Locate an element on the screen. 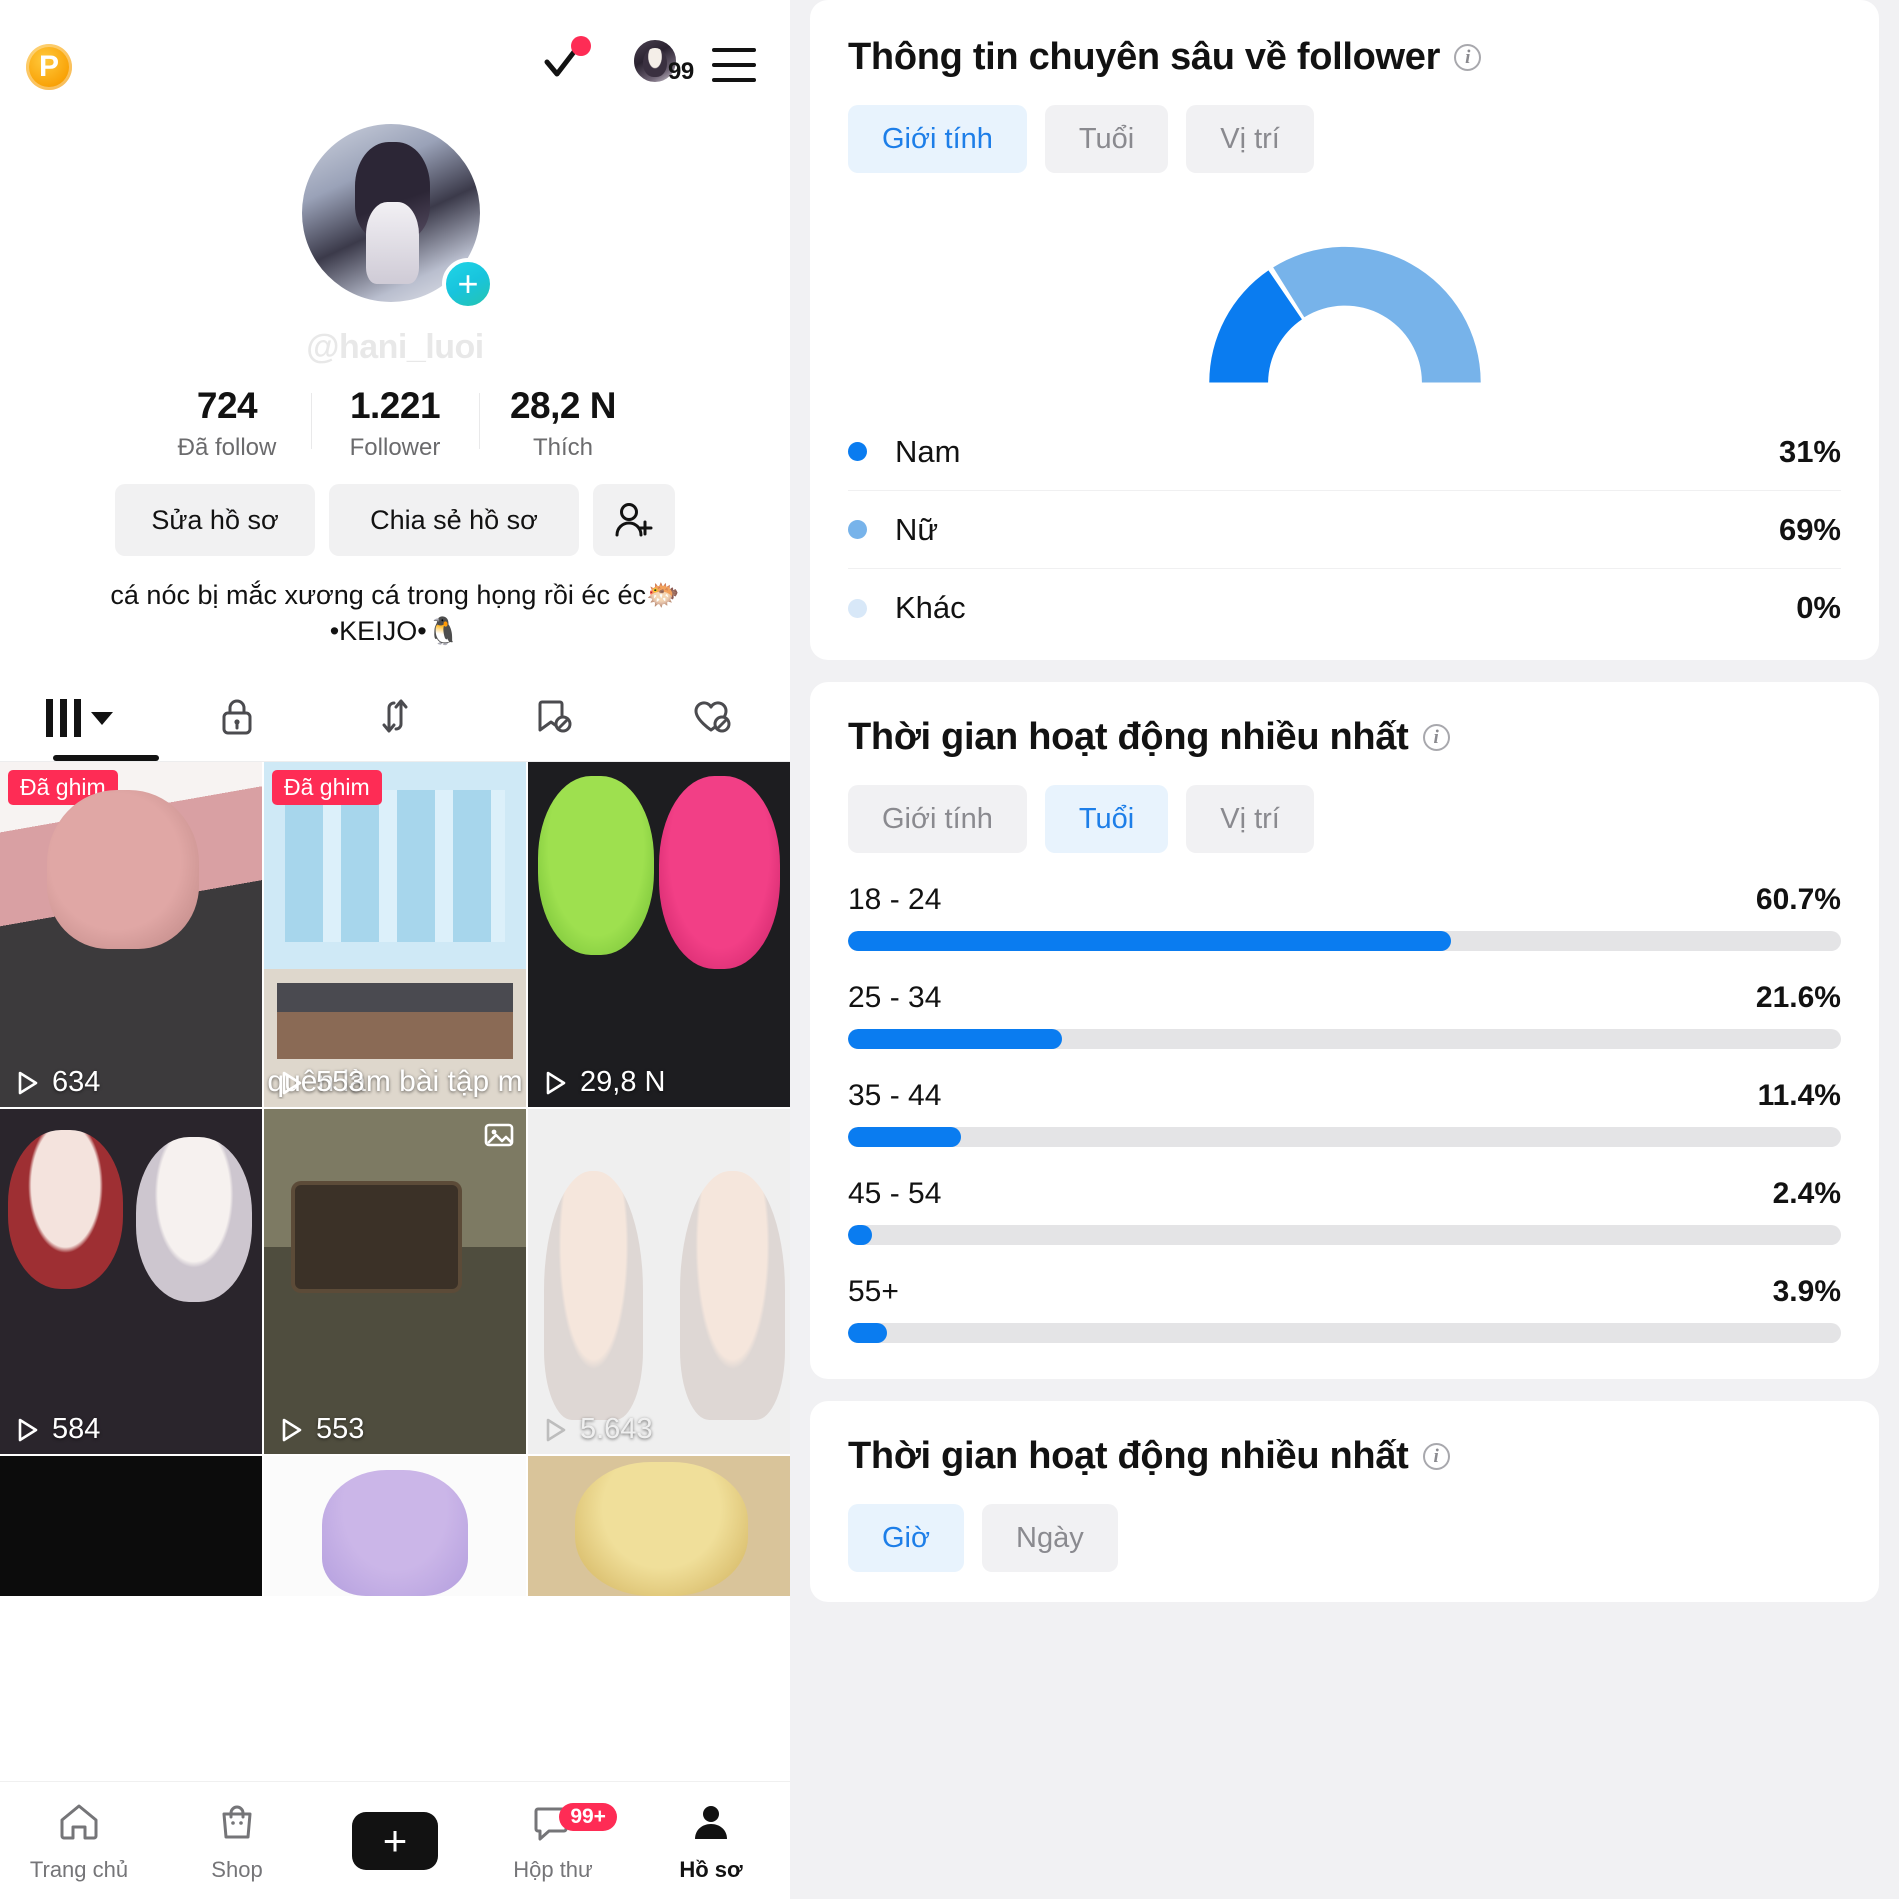  add-story-button: + is located at coordinates (468, 284).